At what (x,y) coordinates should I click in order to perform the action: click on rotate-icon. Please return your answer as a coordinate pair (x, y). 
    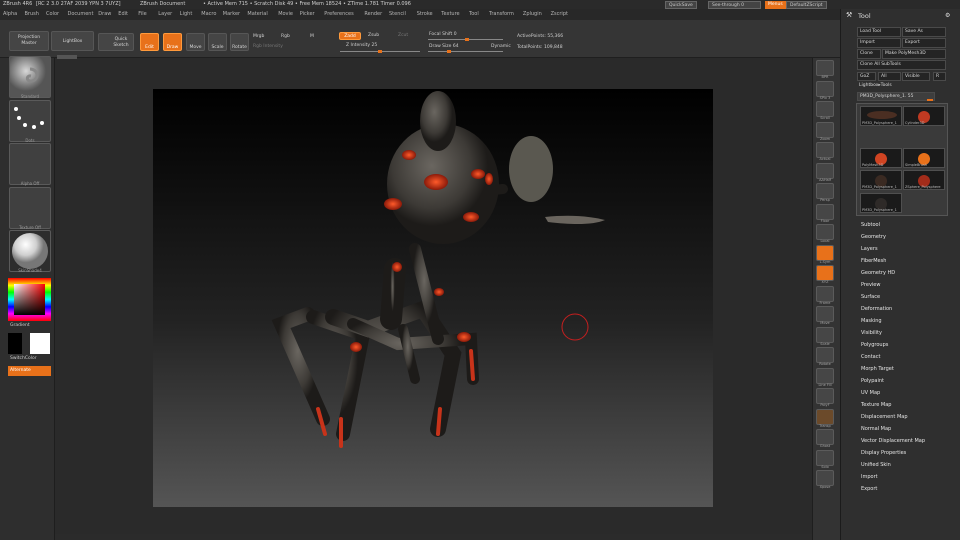
    Looking at the image, I should click on (825, 355).